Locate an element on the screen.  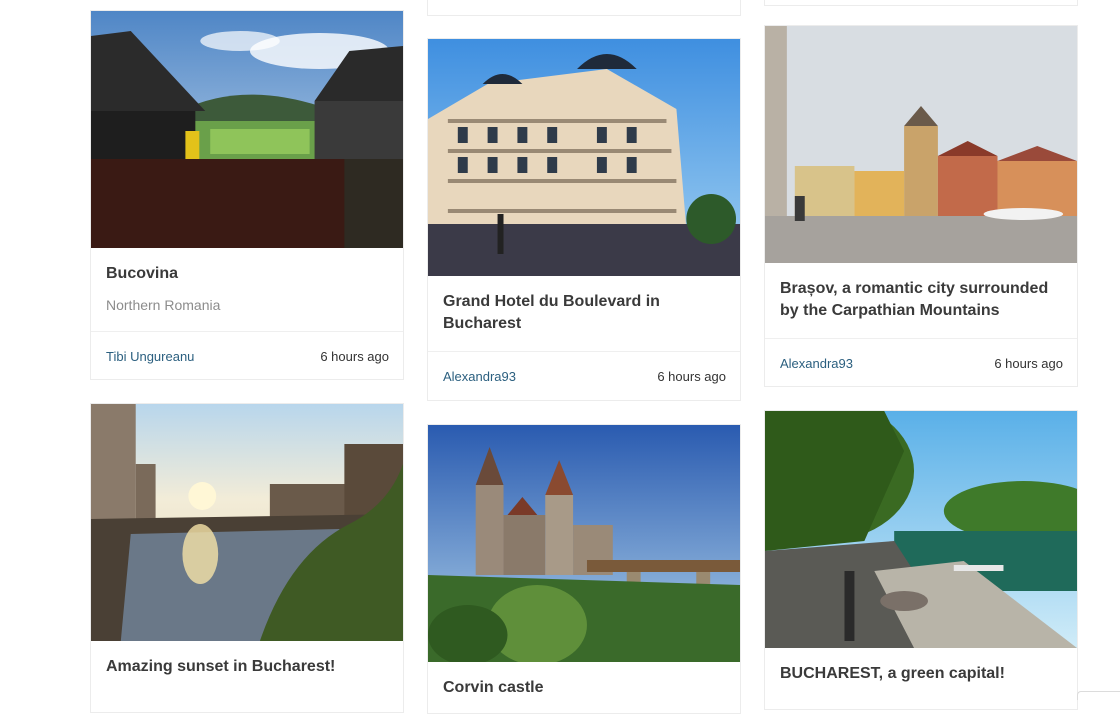
post-photo-corvin-castle is located at coordinates (584, 543).